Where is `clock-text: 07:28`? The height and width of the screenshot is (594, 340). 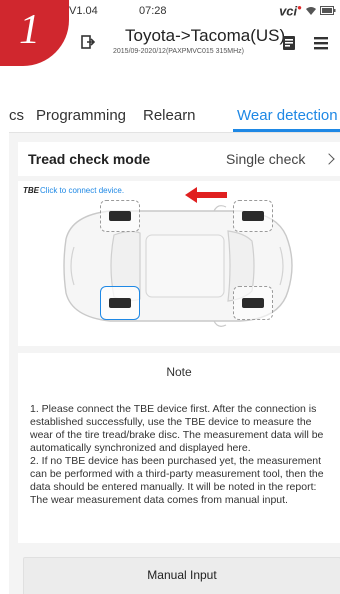
clock-text: 07:28 is located at coordinates (153, 11).